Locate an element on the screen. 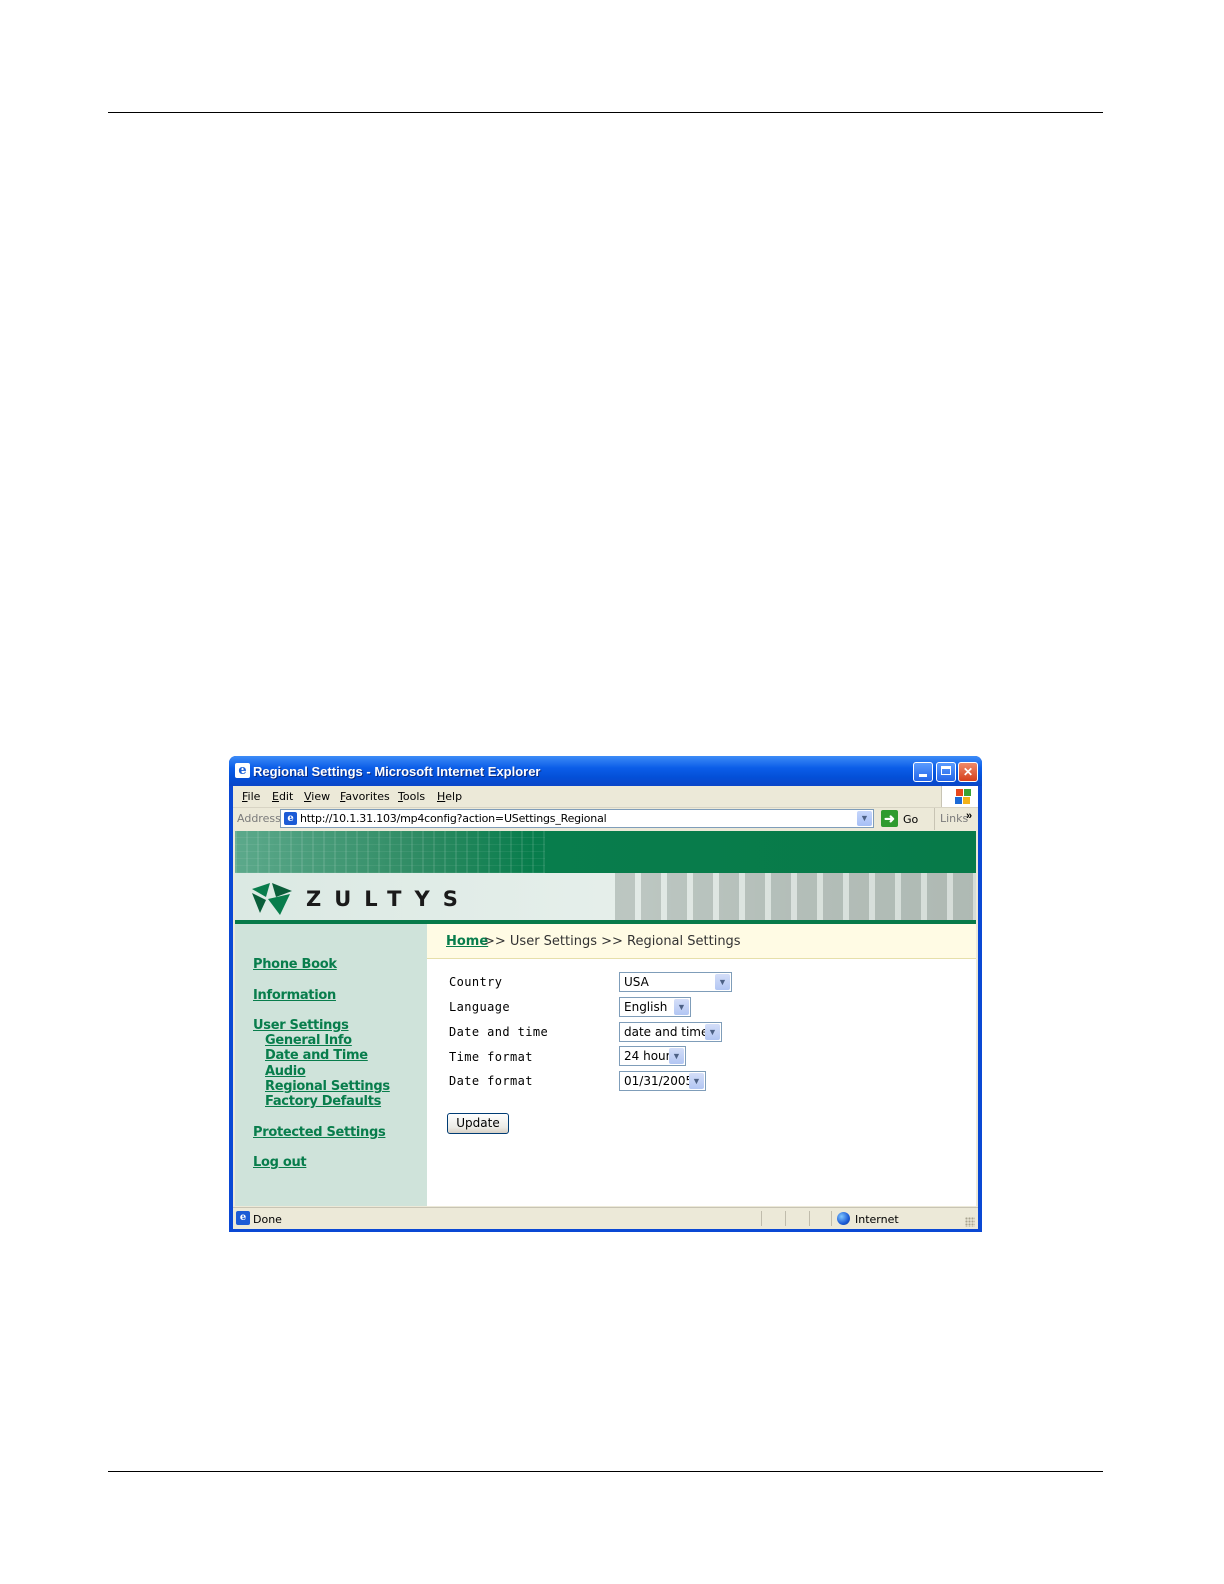 The width and height of the screenshot is (1224, 1584). logo-green is located at coordinates (967, 792).